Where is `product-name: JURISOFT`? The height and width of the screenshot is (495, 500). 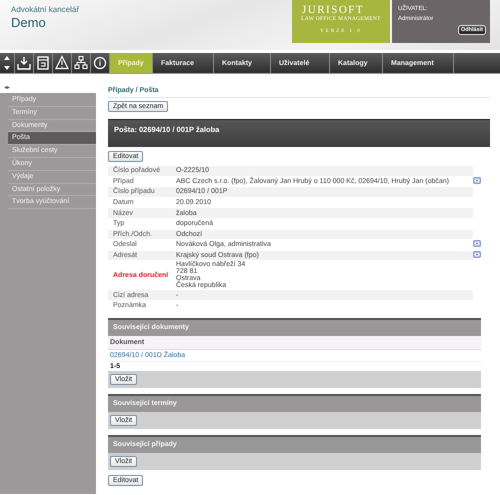 product-name: JURISOFT is located at coordinates (333, 10).